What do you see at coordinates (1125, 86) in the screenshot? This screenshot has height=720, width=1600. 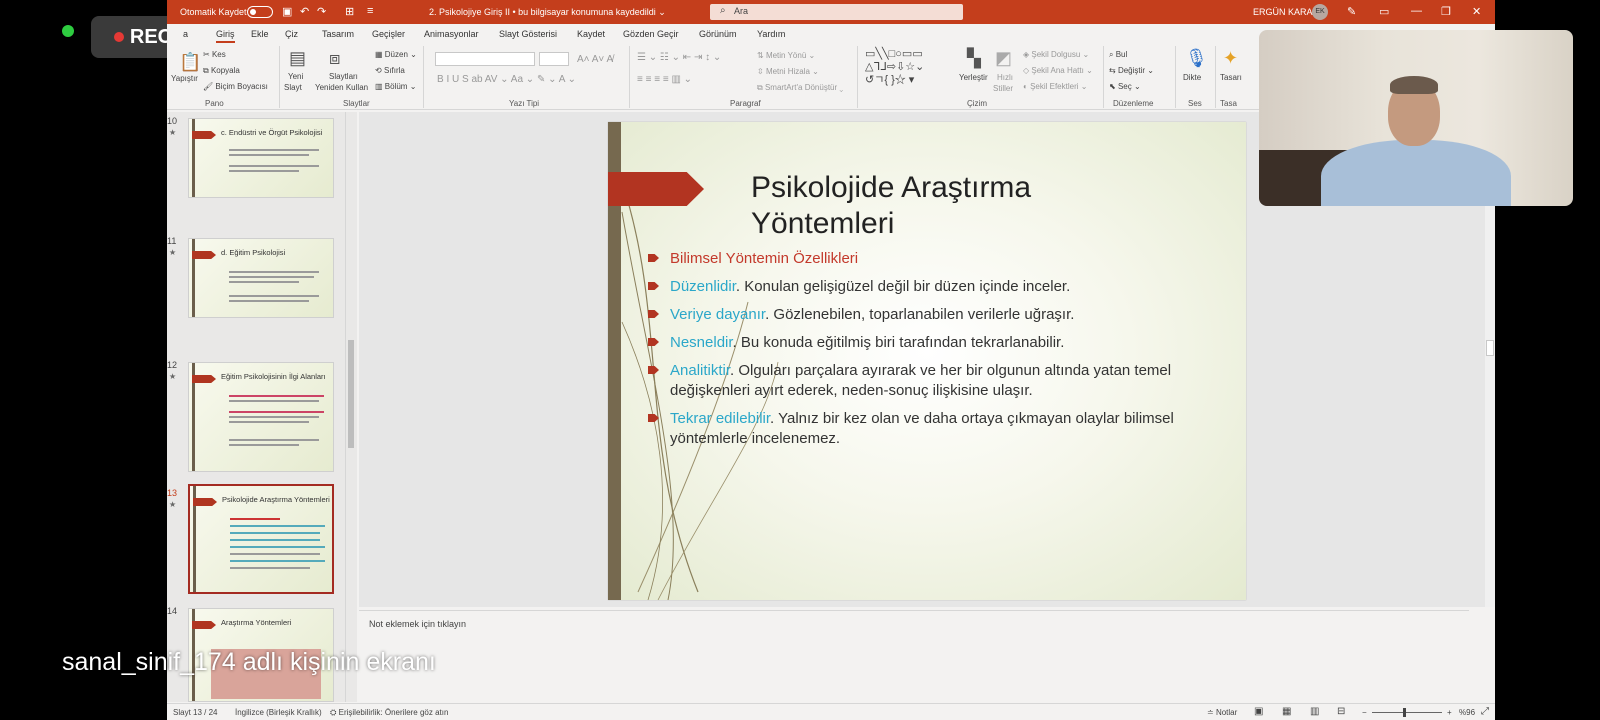 I see `select-button: ⬉ Seç ⌄` at bounding box center [1125, 86].